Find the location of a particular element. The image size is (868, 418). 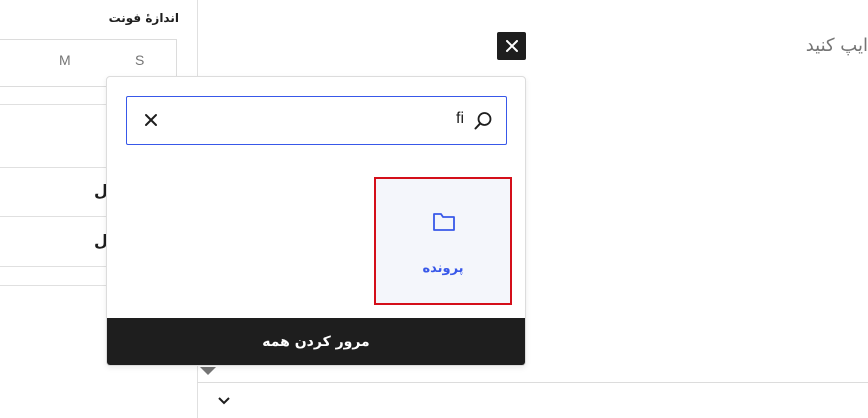

file-block-result: پرونده is located at coordinates (443, 241).